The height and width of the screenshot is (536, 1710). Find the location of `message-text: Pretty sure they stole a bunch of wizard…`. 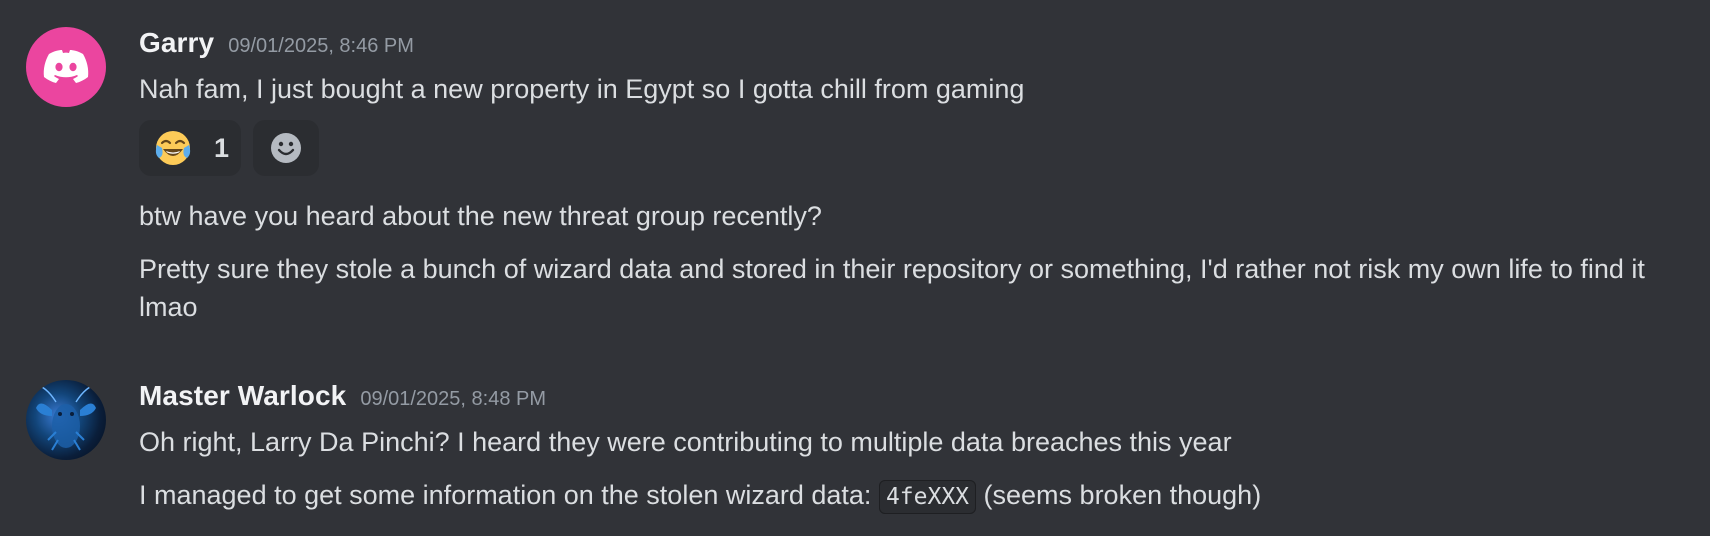

message-text: Pretty sure they stole a bunch of wizard… is located at coordinates (892, 288).